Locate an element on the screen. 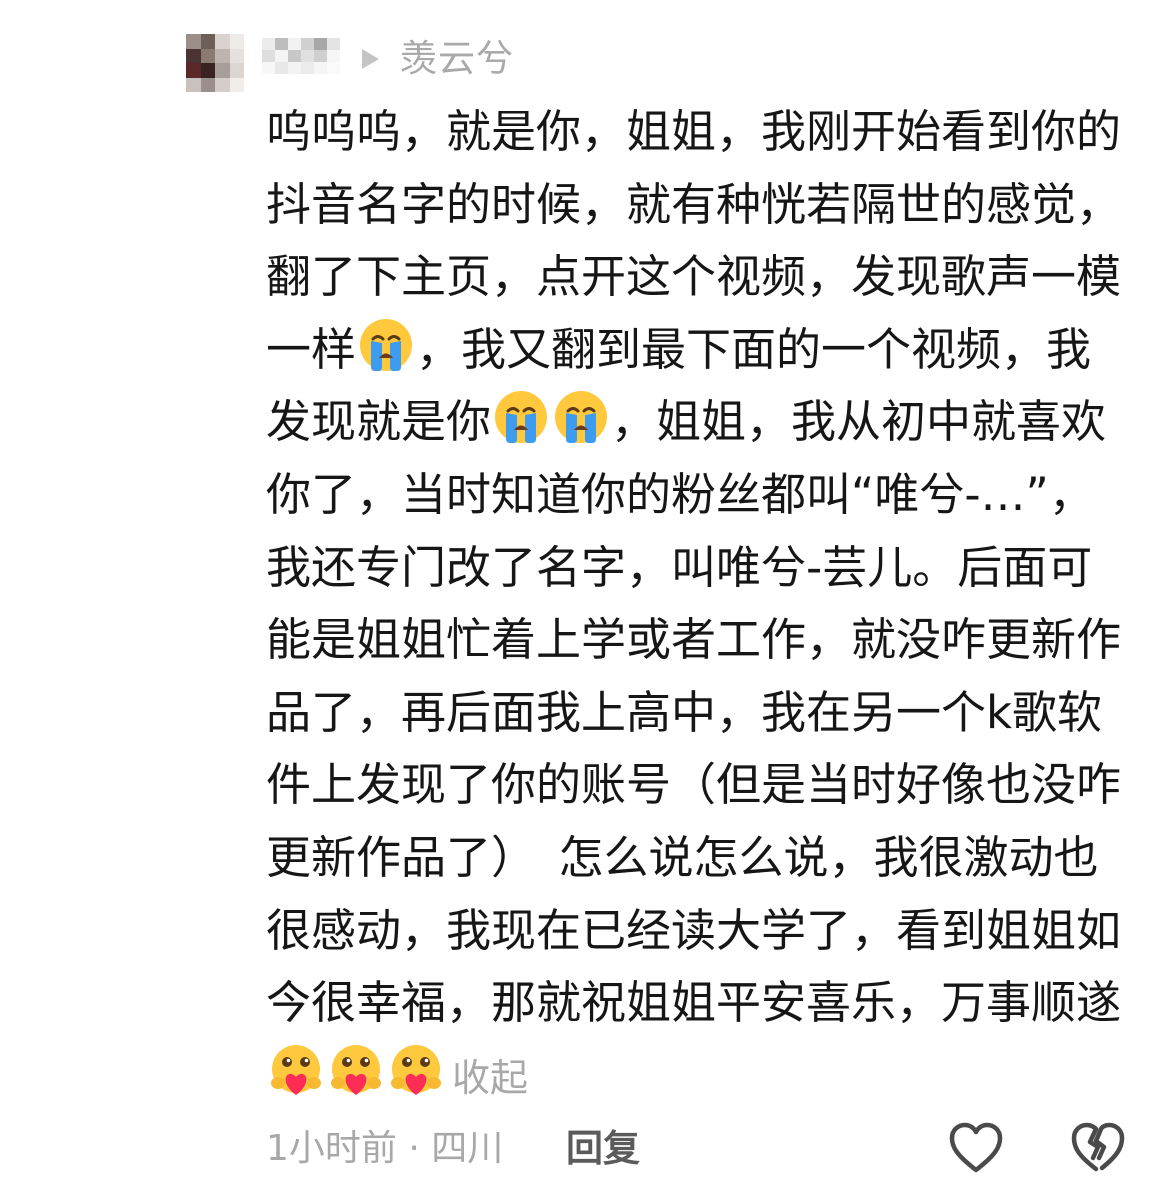  heart-icon is located at coordinates (976, 1148).